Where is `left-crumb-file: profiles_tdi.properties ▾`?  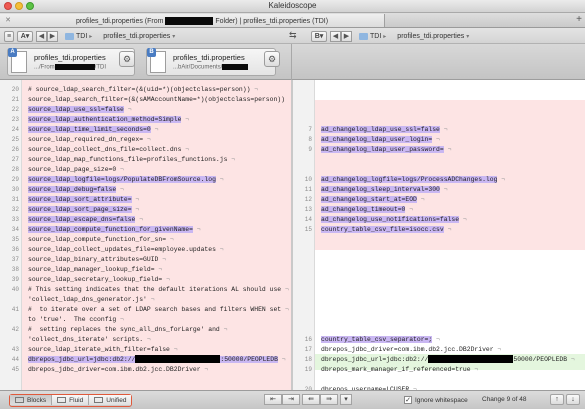 left-crumb-file: profiles_tdi.properties ▾ is located at coordinates (139, 36).